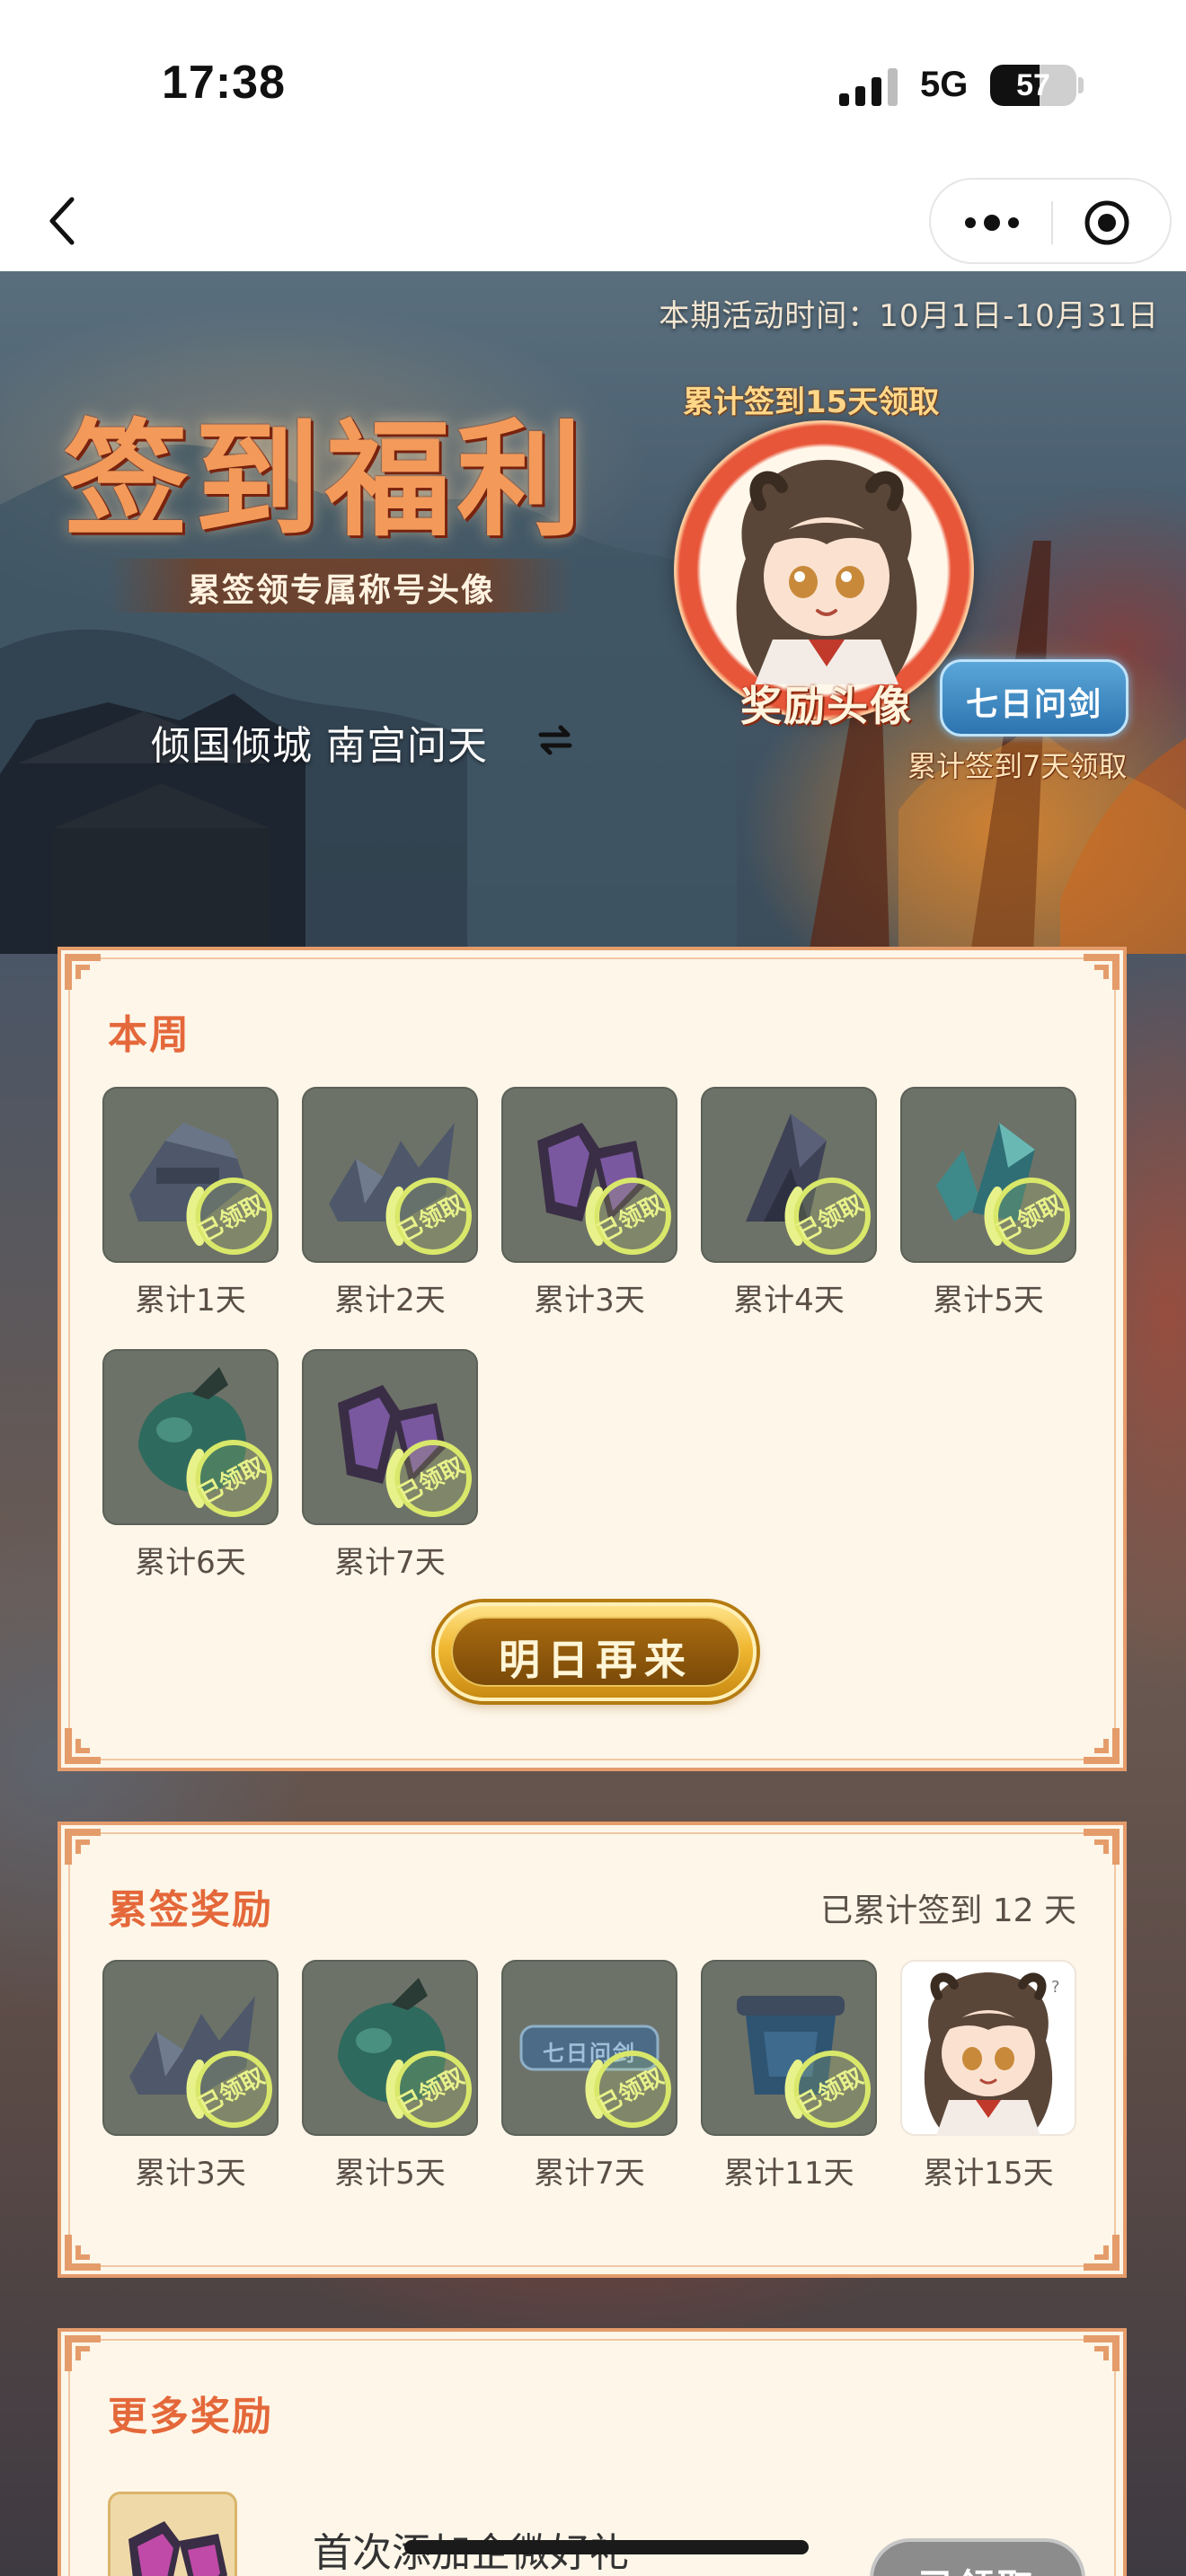 Image resolution: width=1186 pixels, height=2576 pixels. Describe the element at coordinates (319, 746) in the screenshot. I see `user-name: 倾国倾城 南宫问天` at that location.